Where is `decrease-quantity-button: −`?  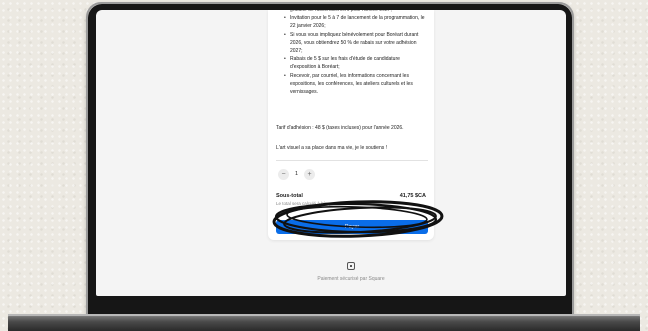
decrease-quantity-button: − is located at coordinates (283, 174).